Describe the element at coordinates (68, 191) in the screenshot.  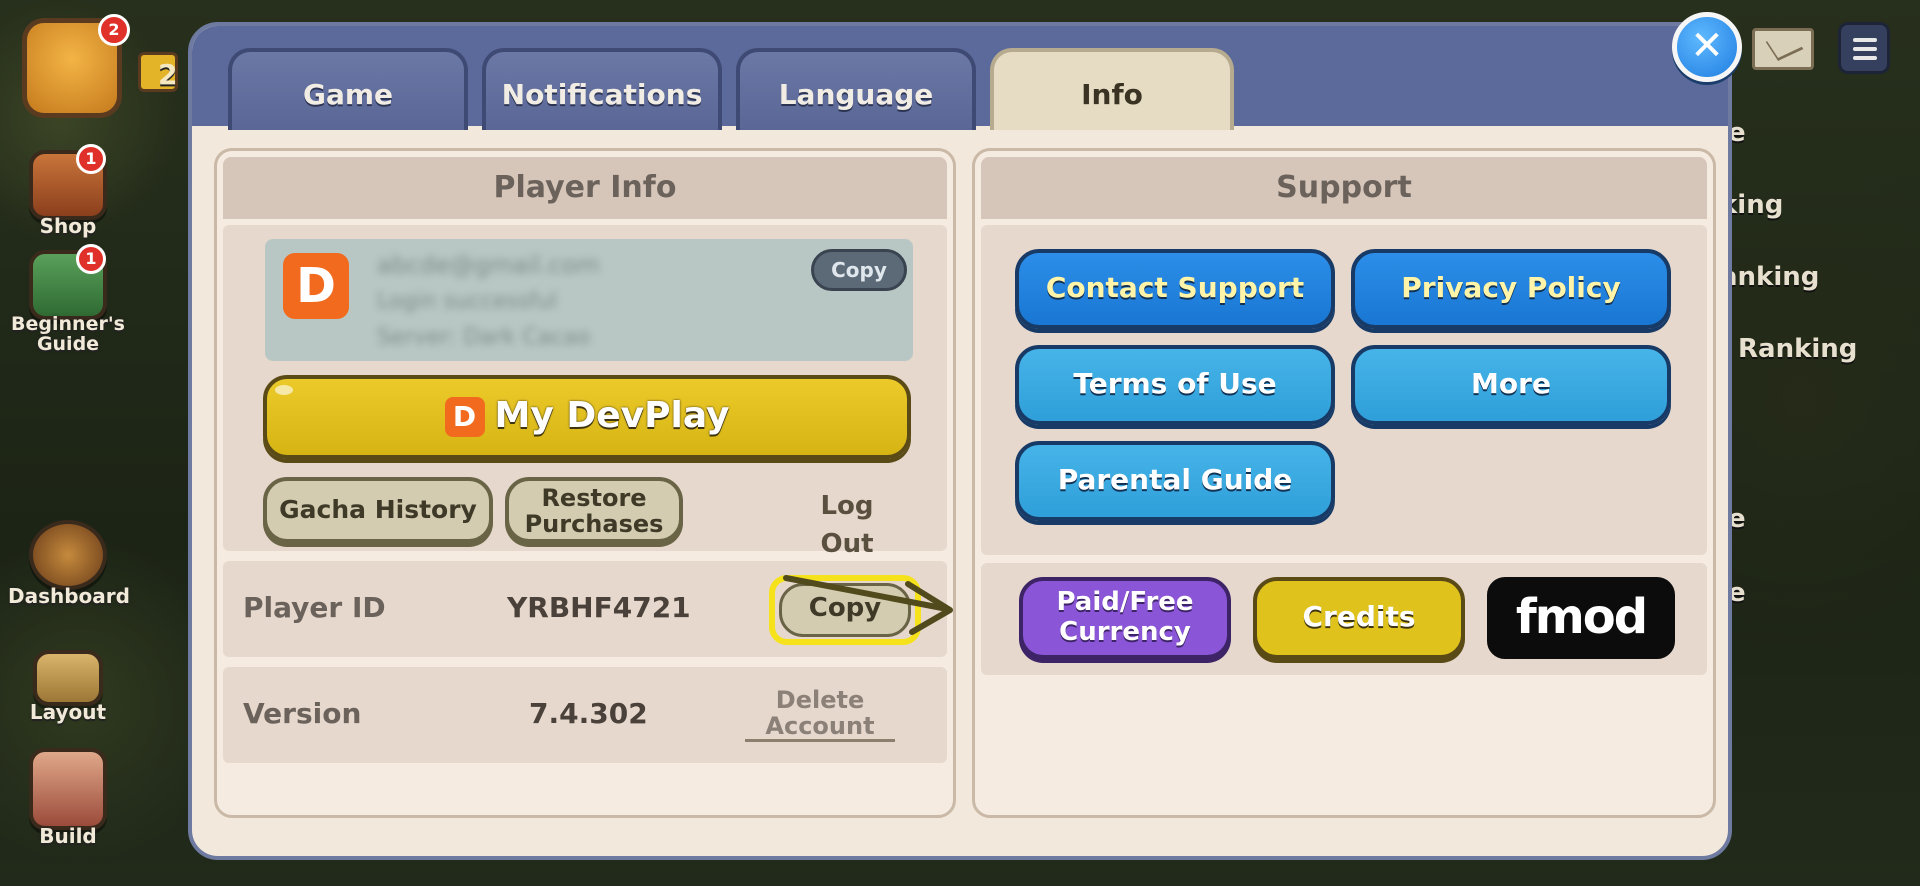
I see `hud-shop: 1 Shop` at that location.